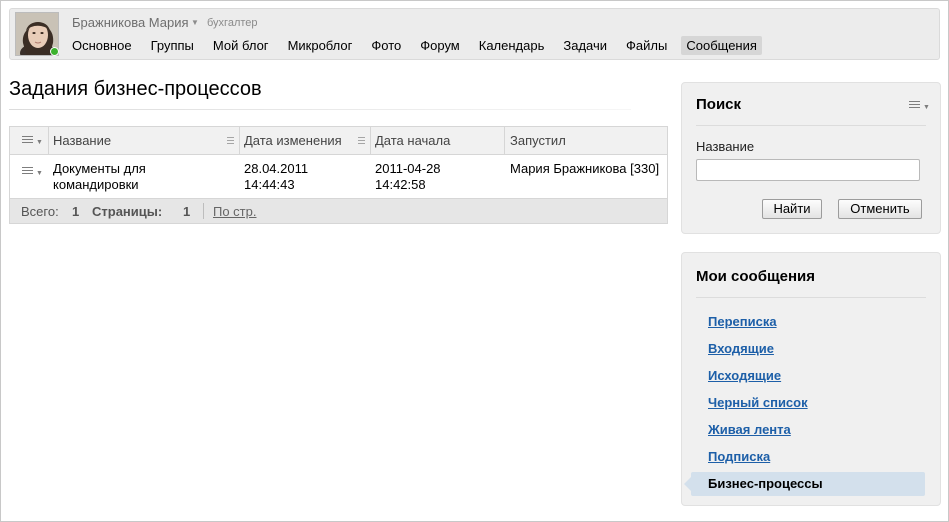  I want to click on search-panel: Поиск ▼ Название Найти Отменить, so click(811, 158).